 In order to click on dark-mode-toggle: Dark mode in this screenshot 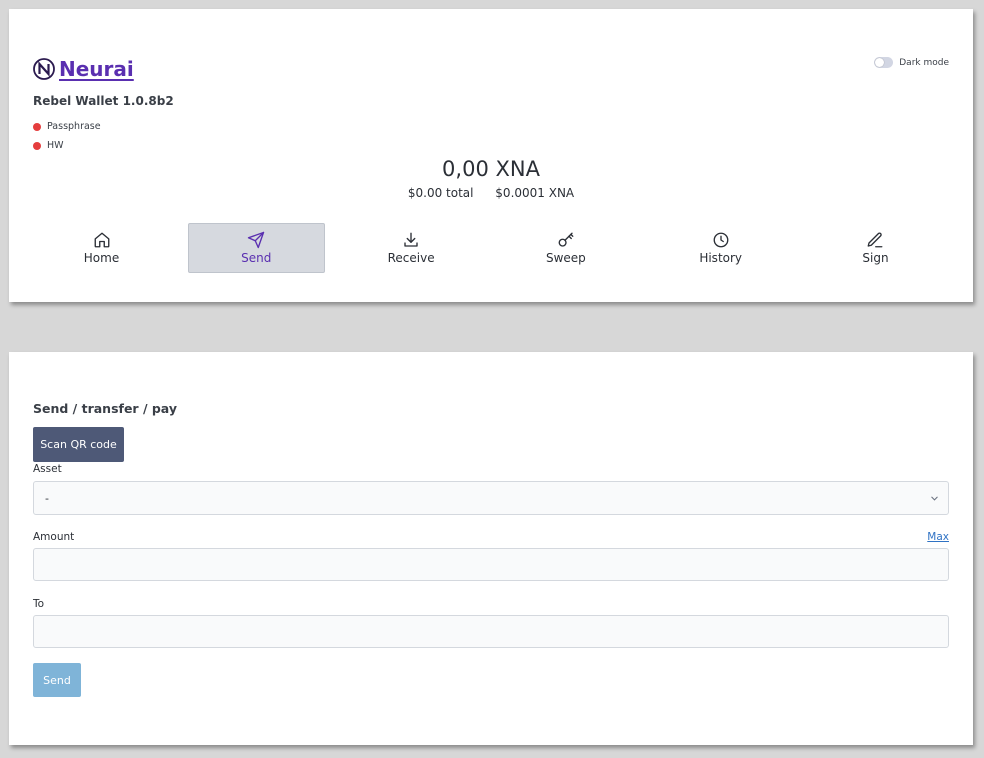, I will do `click(911, 62)`.